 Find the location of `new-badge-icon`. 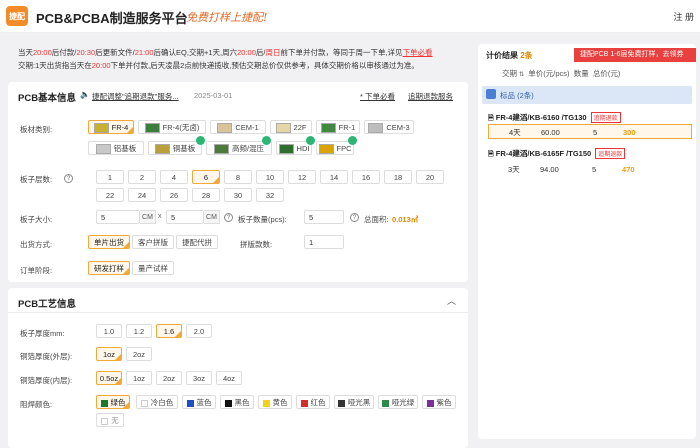

new-badge-icon is located at coordinates (310, 140).